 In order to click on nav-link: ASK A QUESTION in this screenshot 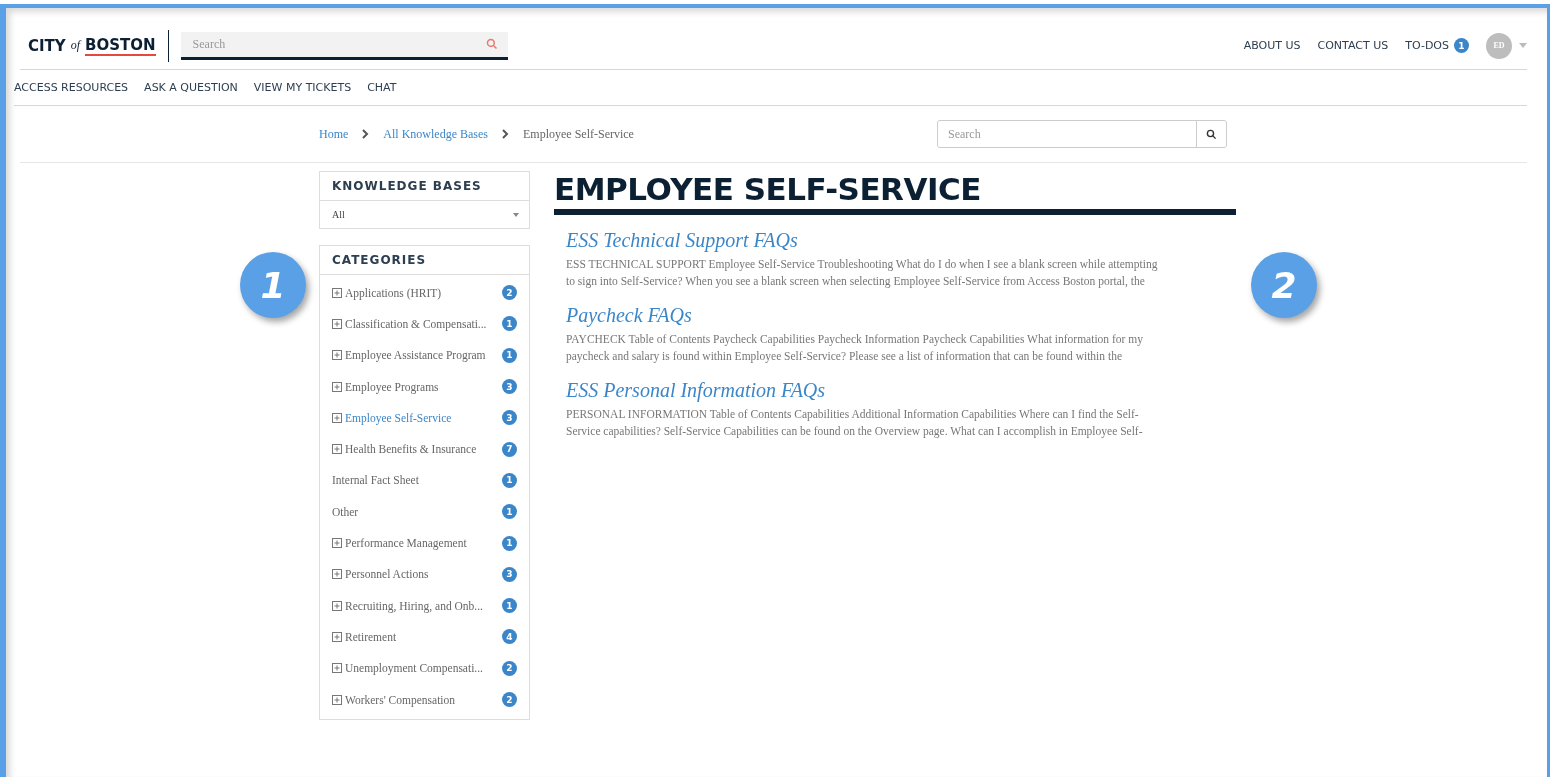, I will do `click(191, 87)`.